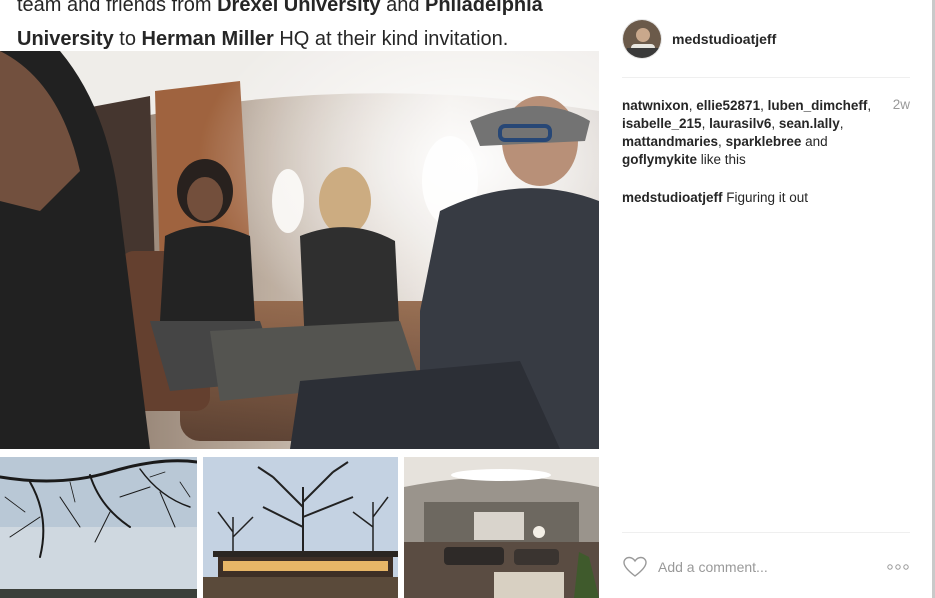 The height and width of the screenshot is (598, 935). I want to click on caption-text: team and friends from, so click(117, 8).